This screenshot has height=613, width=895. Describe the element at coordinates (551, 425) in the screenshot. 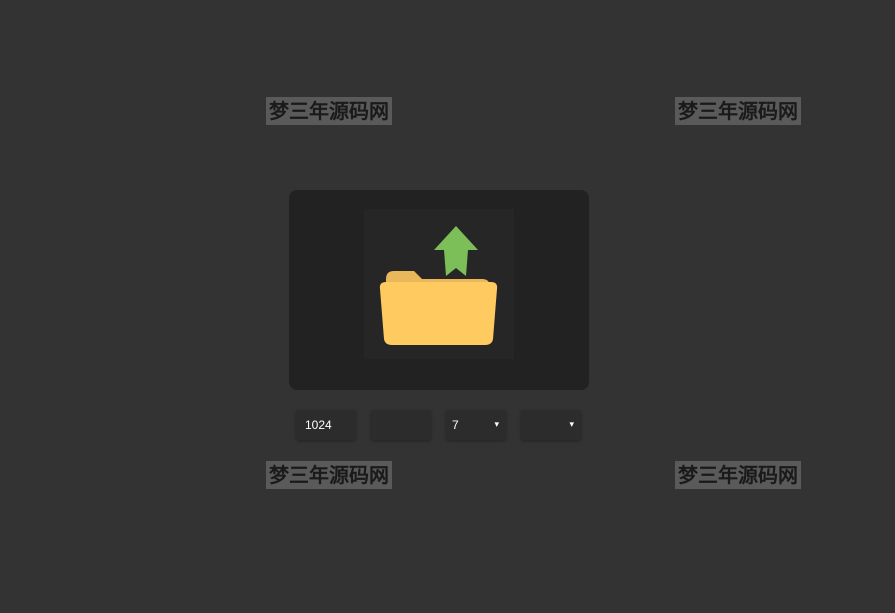

I see `format-select: ▾` at that location.